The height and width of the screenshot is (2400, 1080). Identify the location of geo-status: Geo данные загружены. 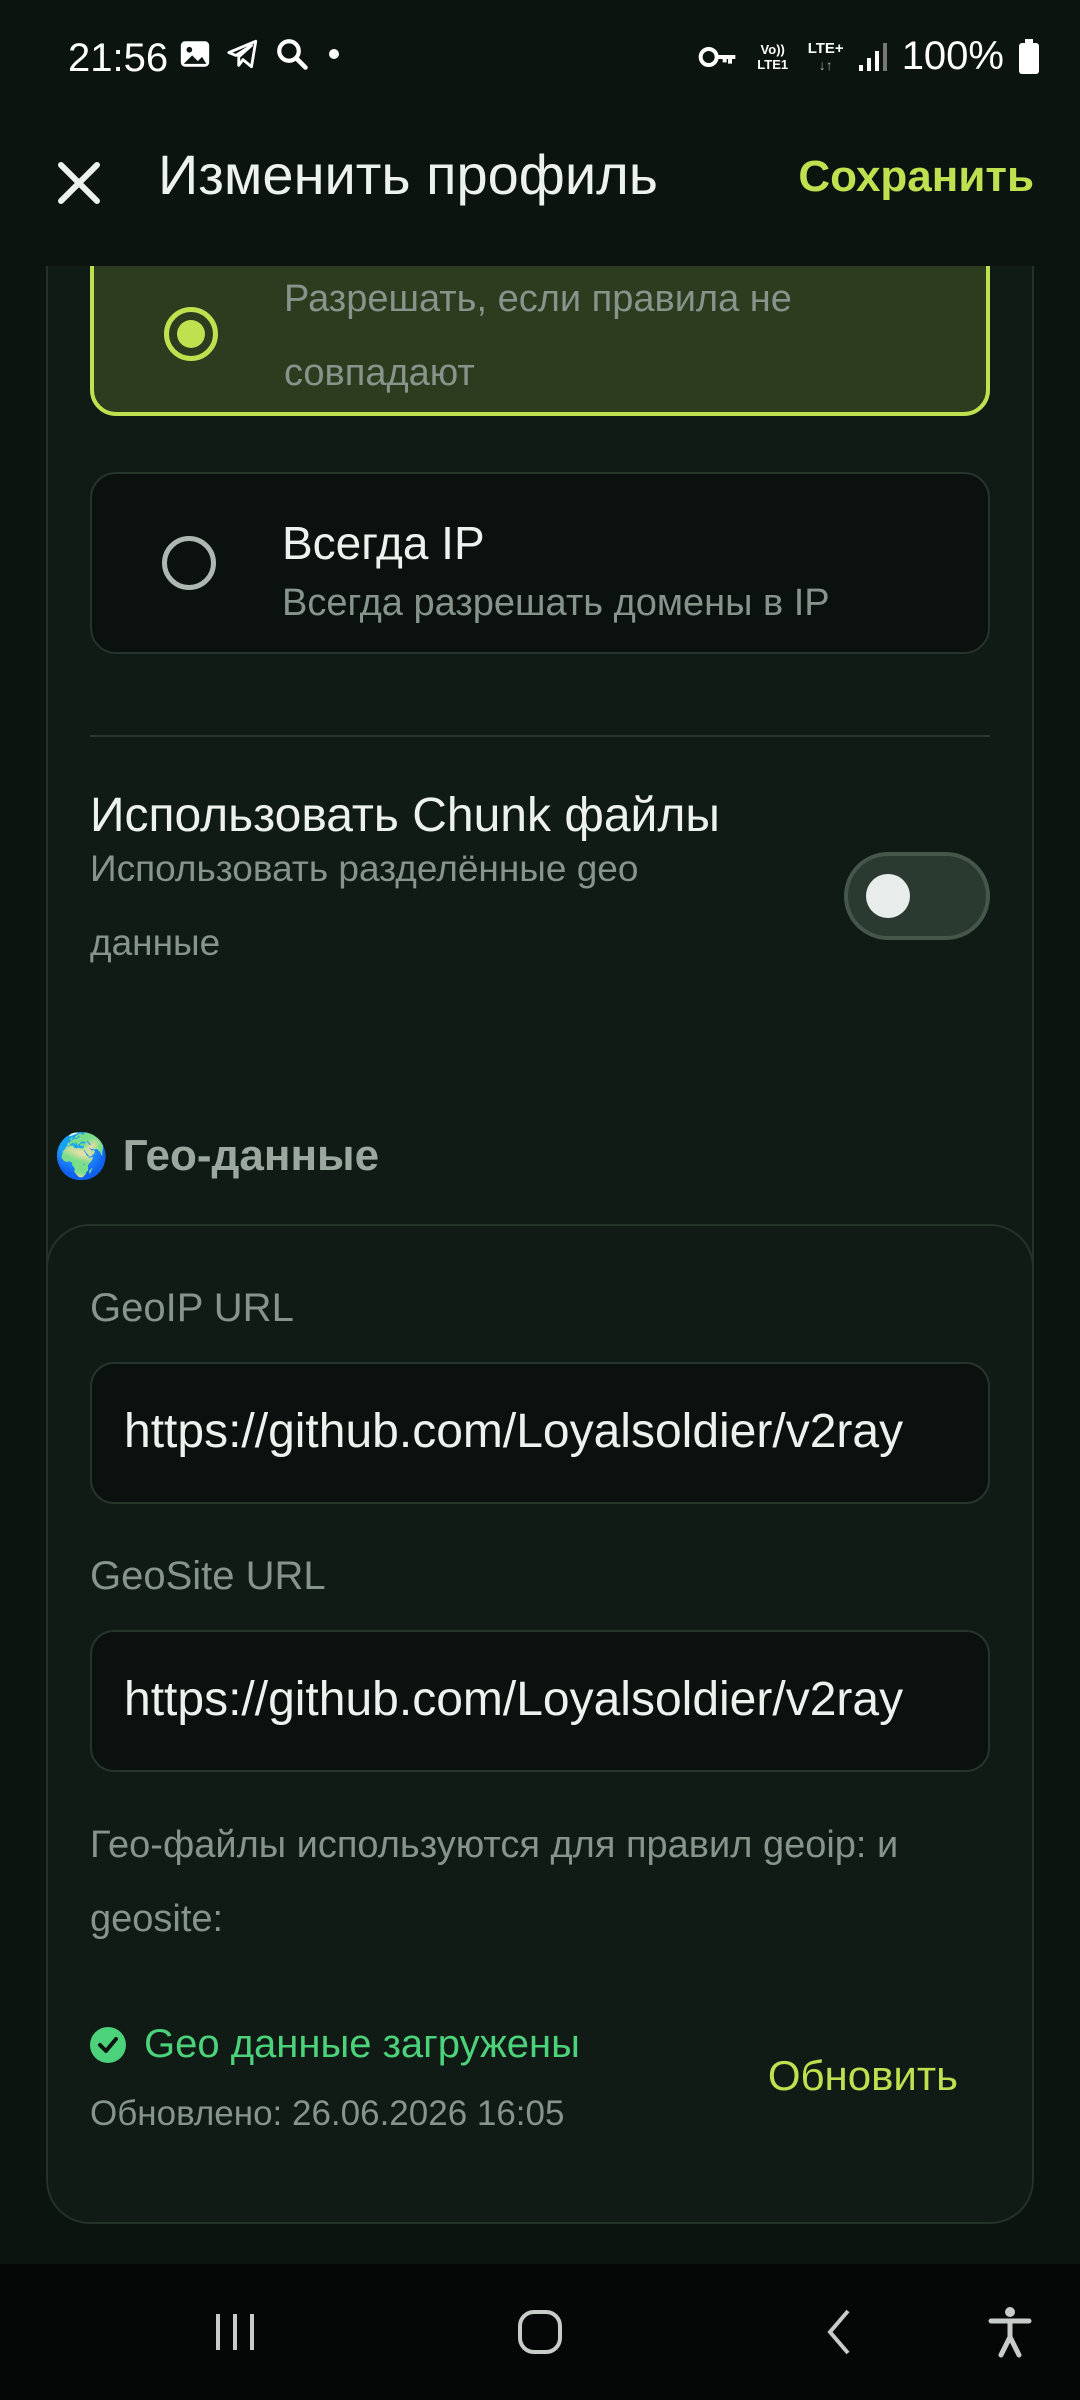
(335, 2044).